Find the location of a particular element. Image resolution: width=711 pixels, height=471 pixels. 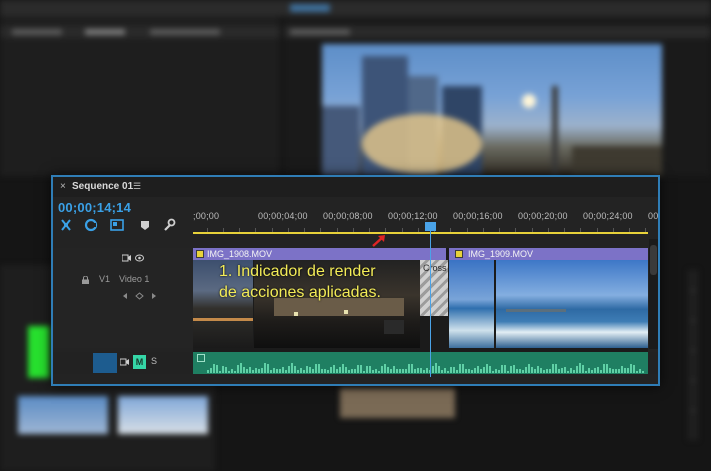

eye-icon is located at coordinates (139, 258).